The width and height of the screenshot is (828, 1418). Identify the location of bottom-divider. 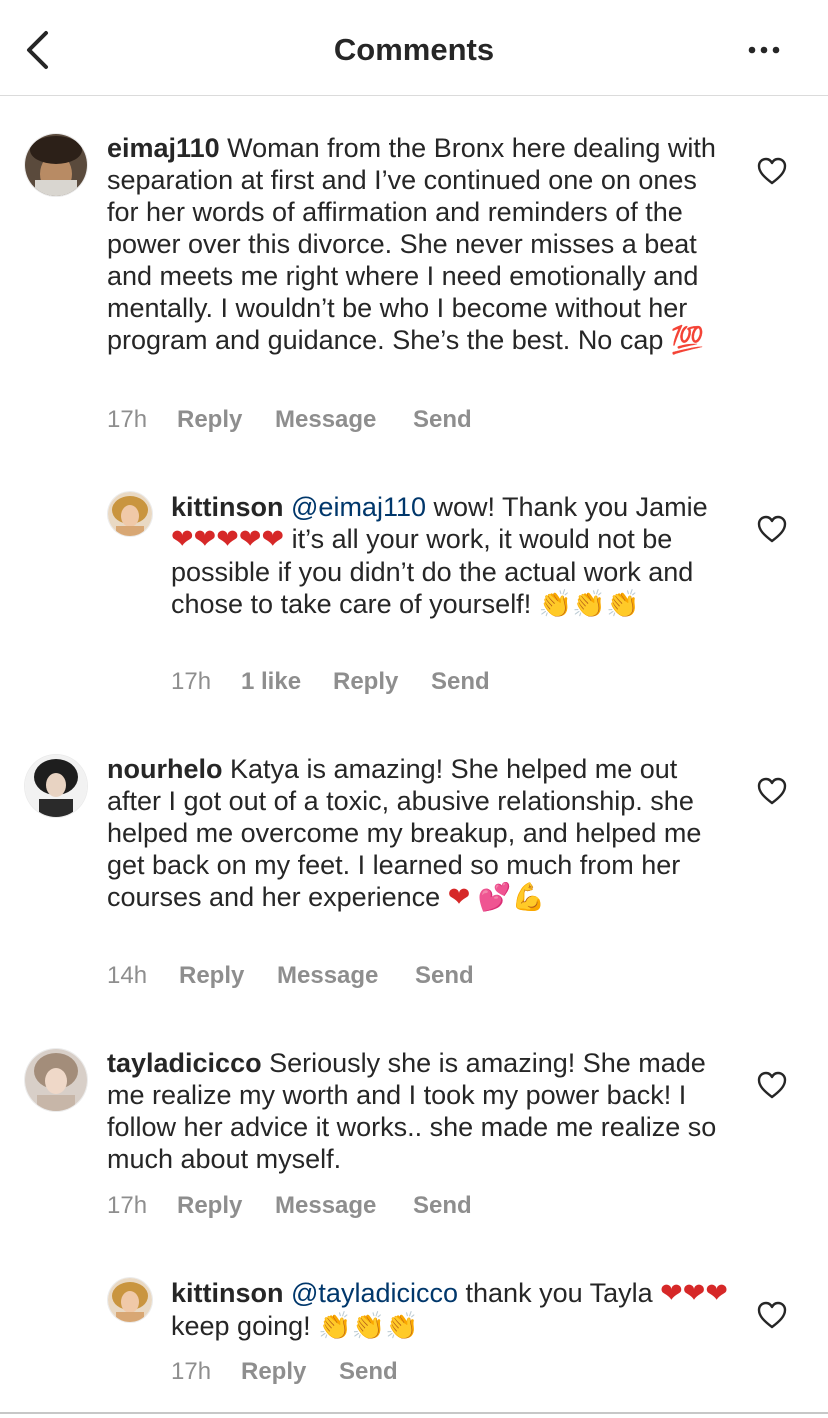
(414, 1413).